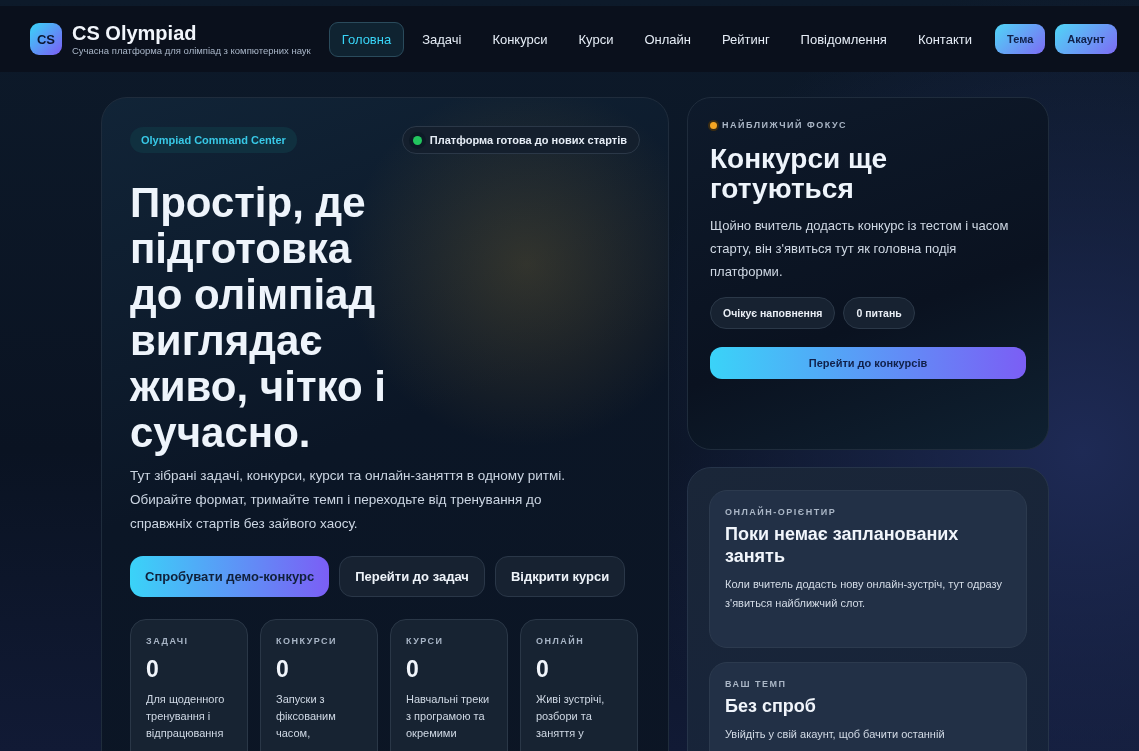 Image resolution: width=1139 pixels, height=751 pixels. I want to click on header-button: Акаунт, so click(1086, 39).